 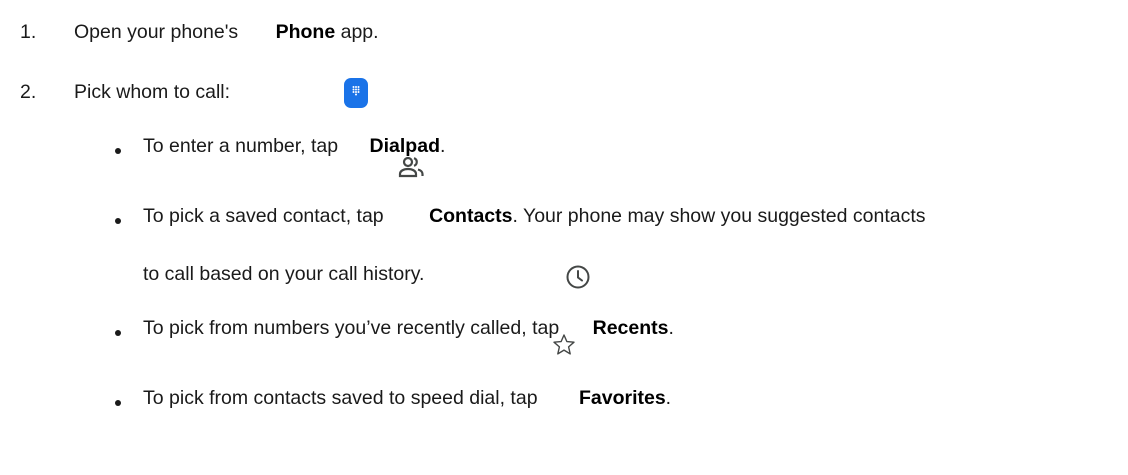 What do you see at coordinates (564, 345) in the screenshot?
I see `star-icon` at bounding box center [564, 345].